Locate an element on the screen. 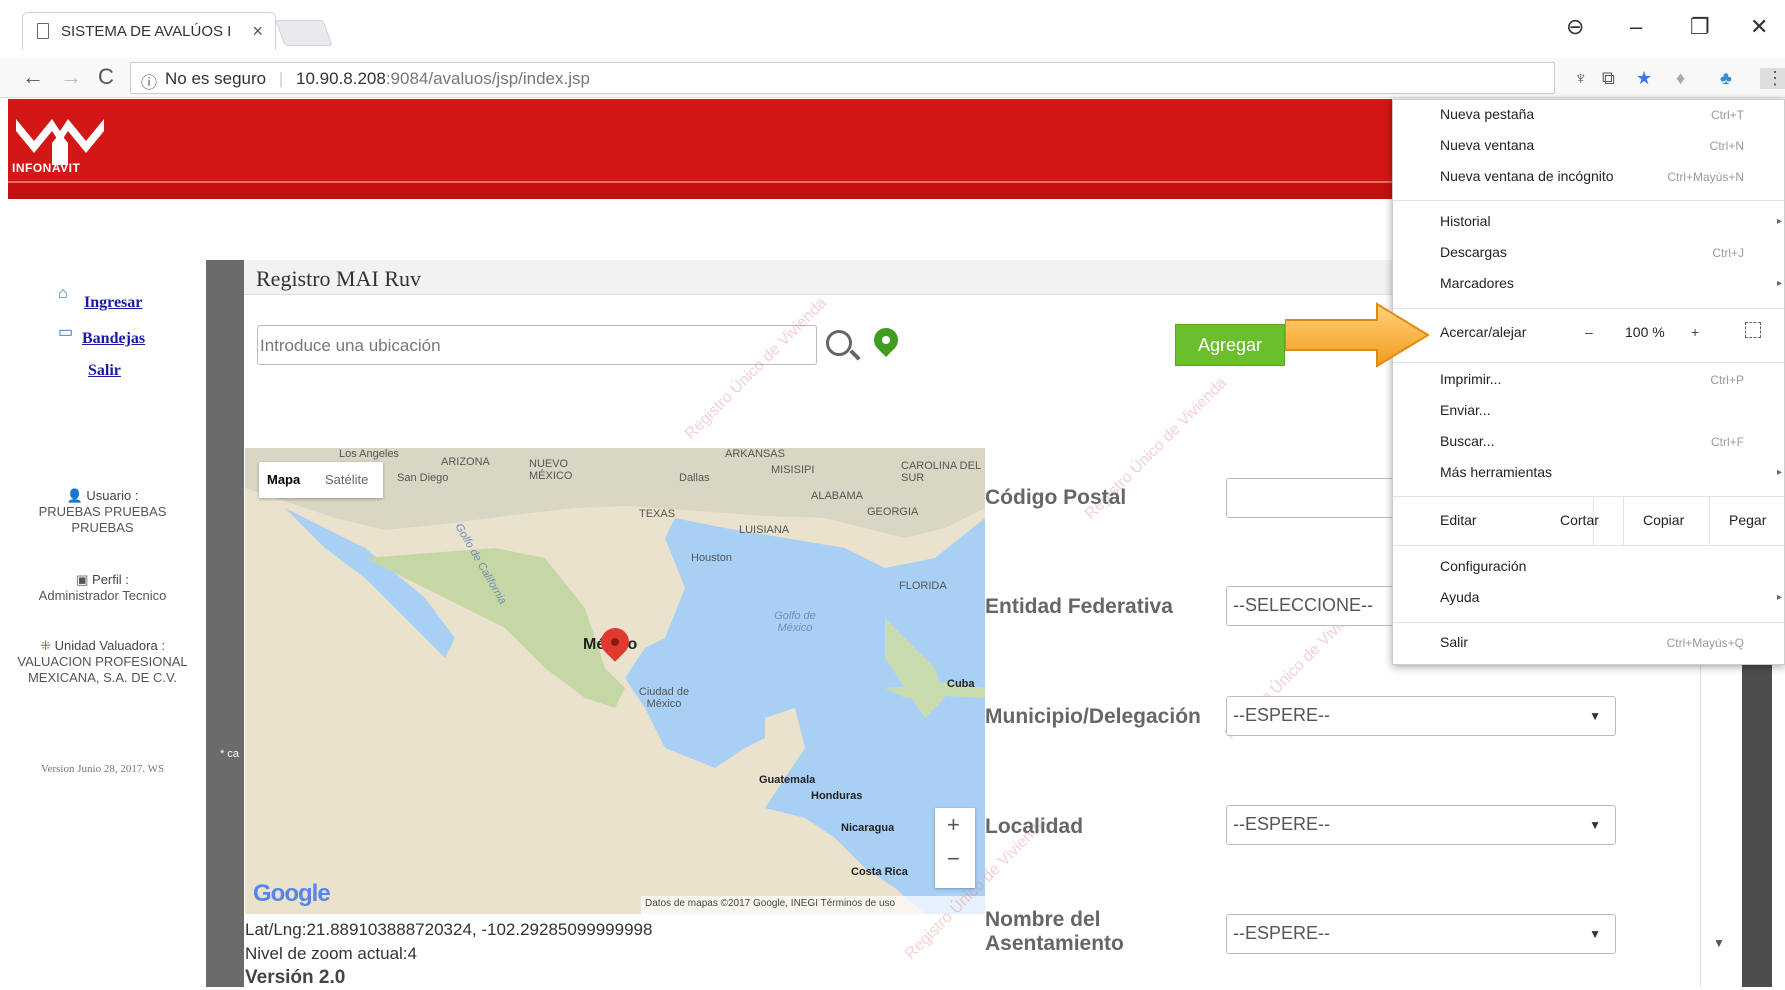 This screenshot has width=1785, height=990. location-search-input: Introduce una ubicación is located at coordinates (537, 345).